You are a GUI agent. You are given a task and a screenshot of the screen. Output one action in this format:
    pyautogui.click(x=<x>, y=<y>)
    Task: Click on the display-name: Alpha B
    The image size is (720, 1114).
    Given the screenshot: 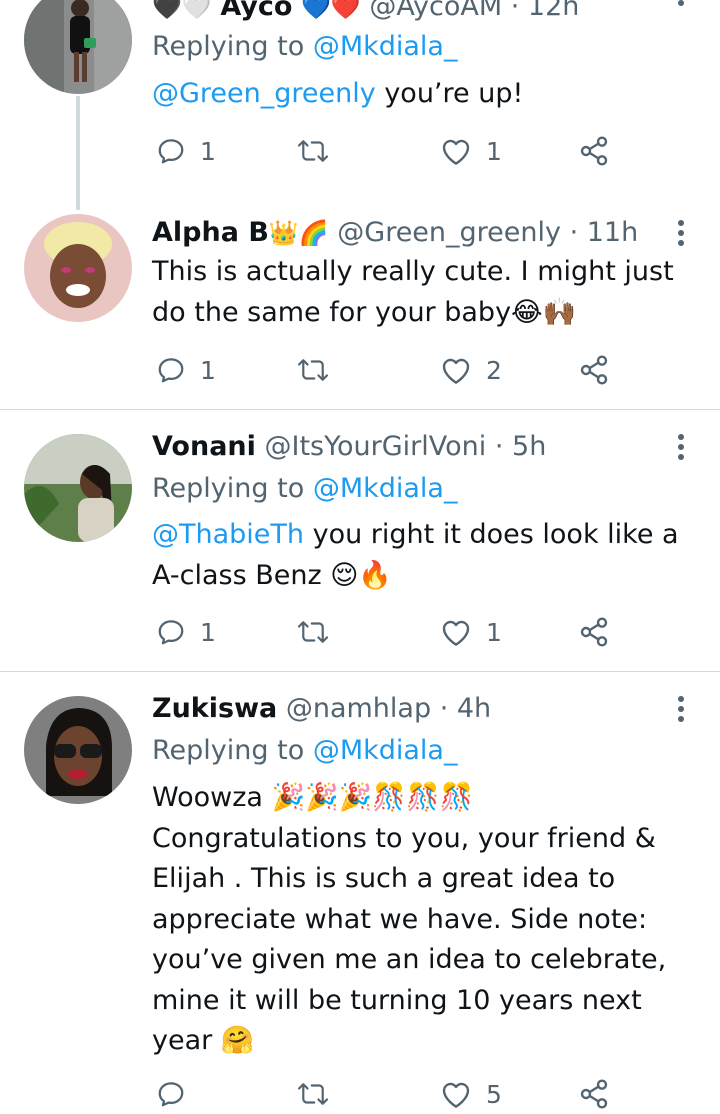 What is the action you would take?
    pyautogui.click(x=210, y=232)
    